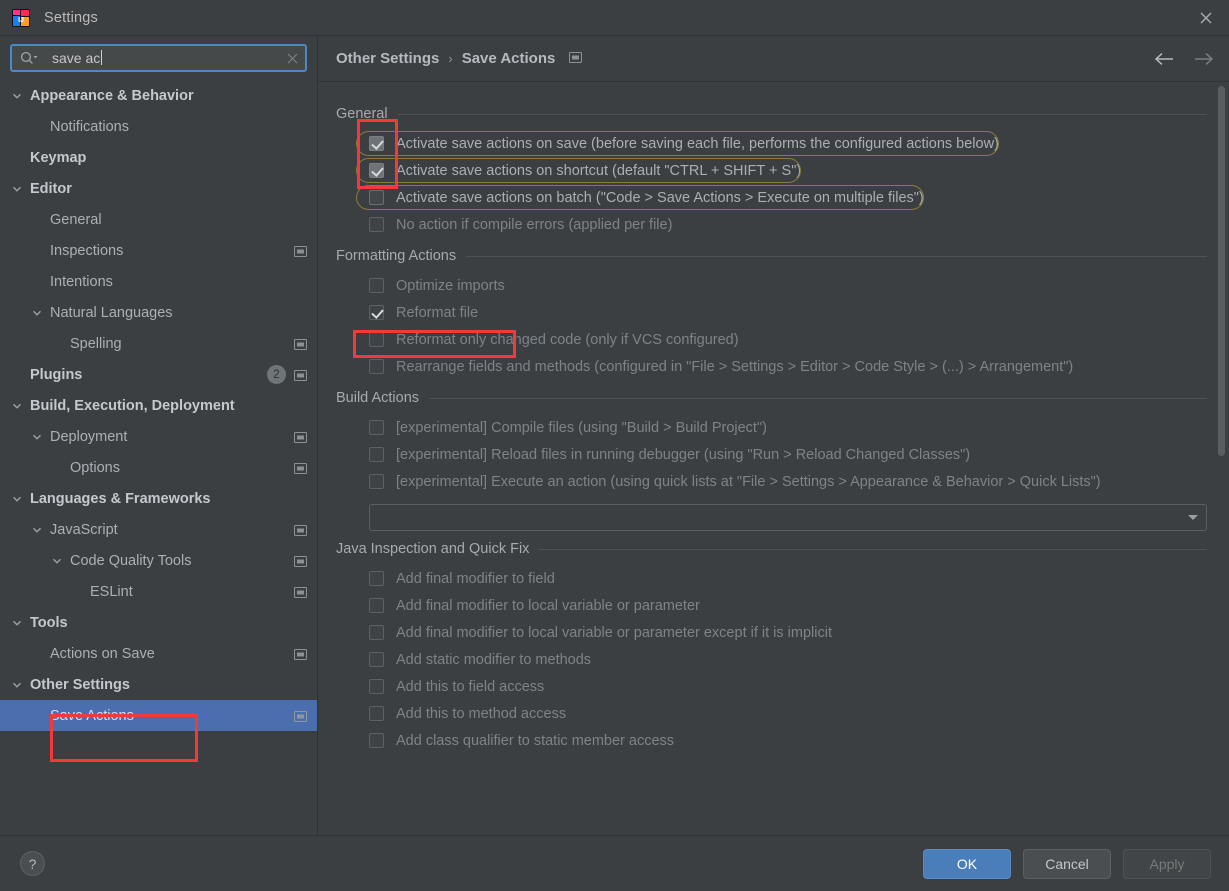  I want to click on sidebar-item-appearance-behavior: Appearance & Behavior, so click(158, 95).